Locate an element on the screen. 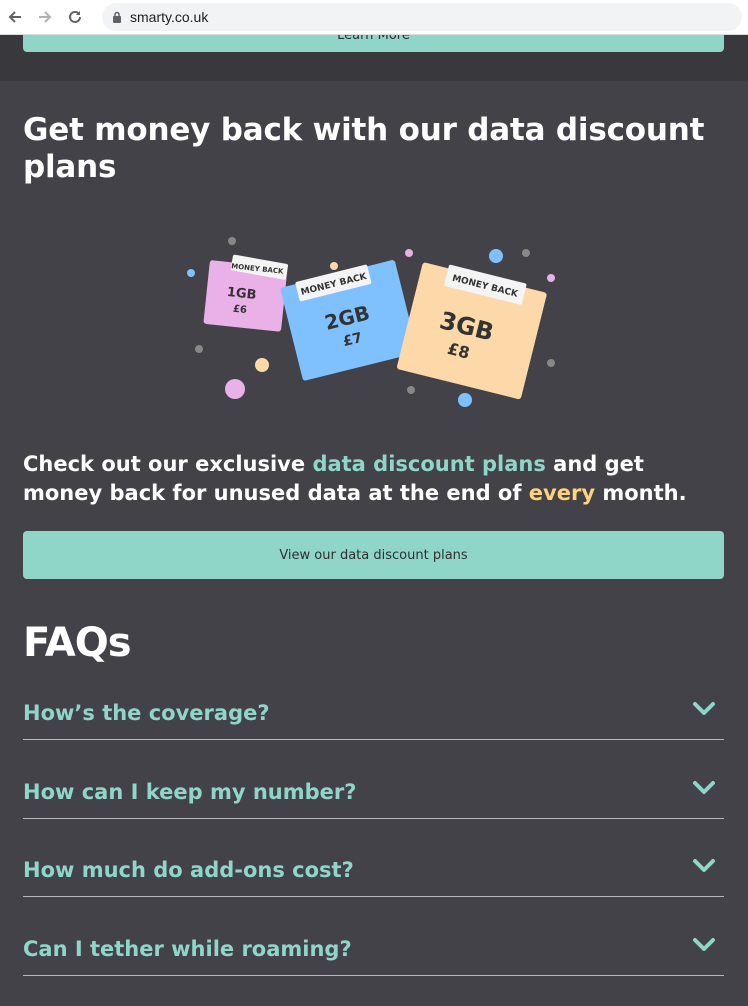 Image resolution: width=748 pixels, height=1006 pixels. learn-more-button: Learn More is located at coordinates (373, 43).